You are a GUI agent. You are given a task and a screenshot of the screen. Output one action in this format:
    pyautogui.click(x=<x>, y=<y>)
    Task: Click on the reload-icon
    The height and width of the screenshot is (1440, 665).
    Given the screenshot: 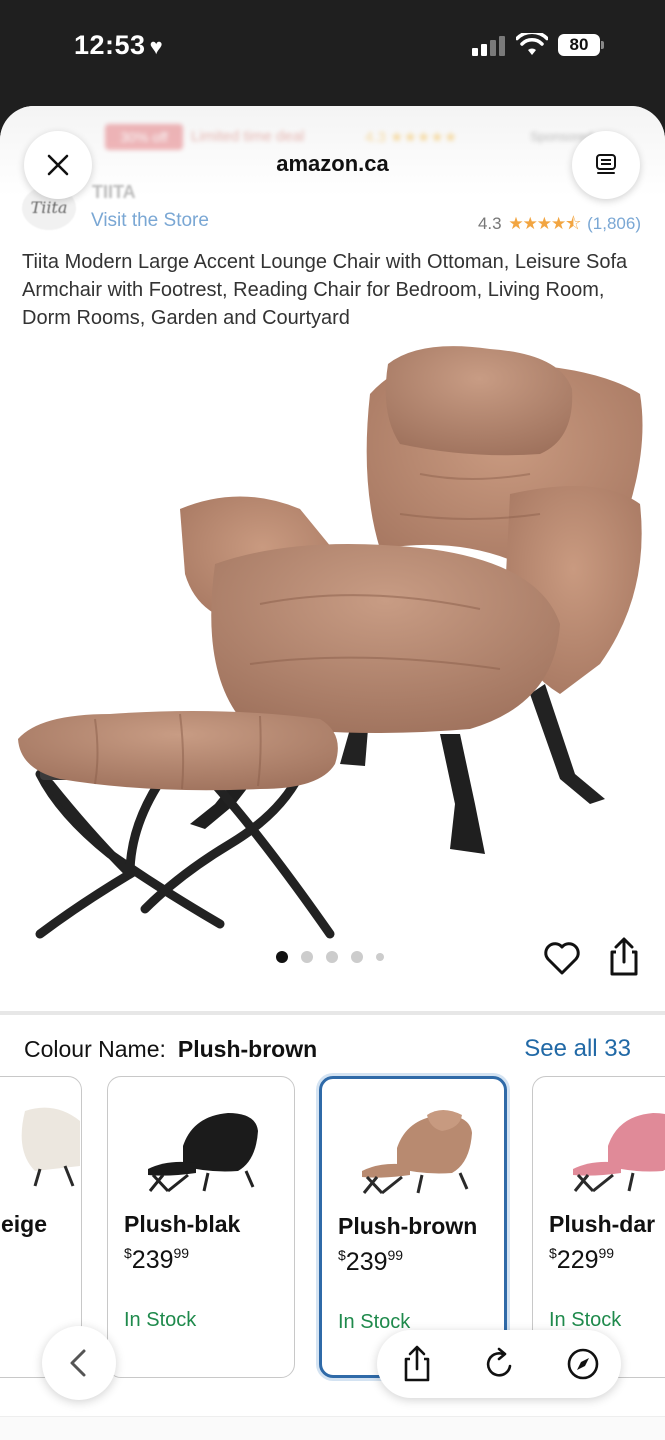 What is the action you would take?
    pyautogui.click(x=499, y=1364)
    